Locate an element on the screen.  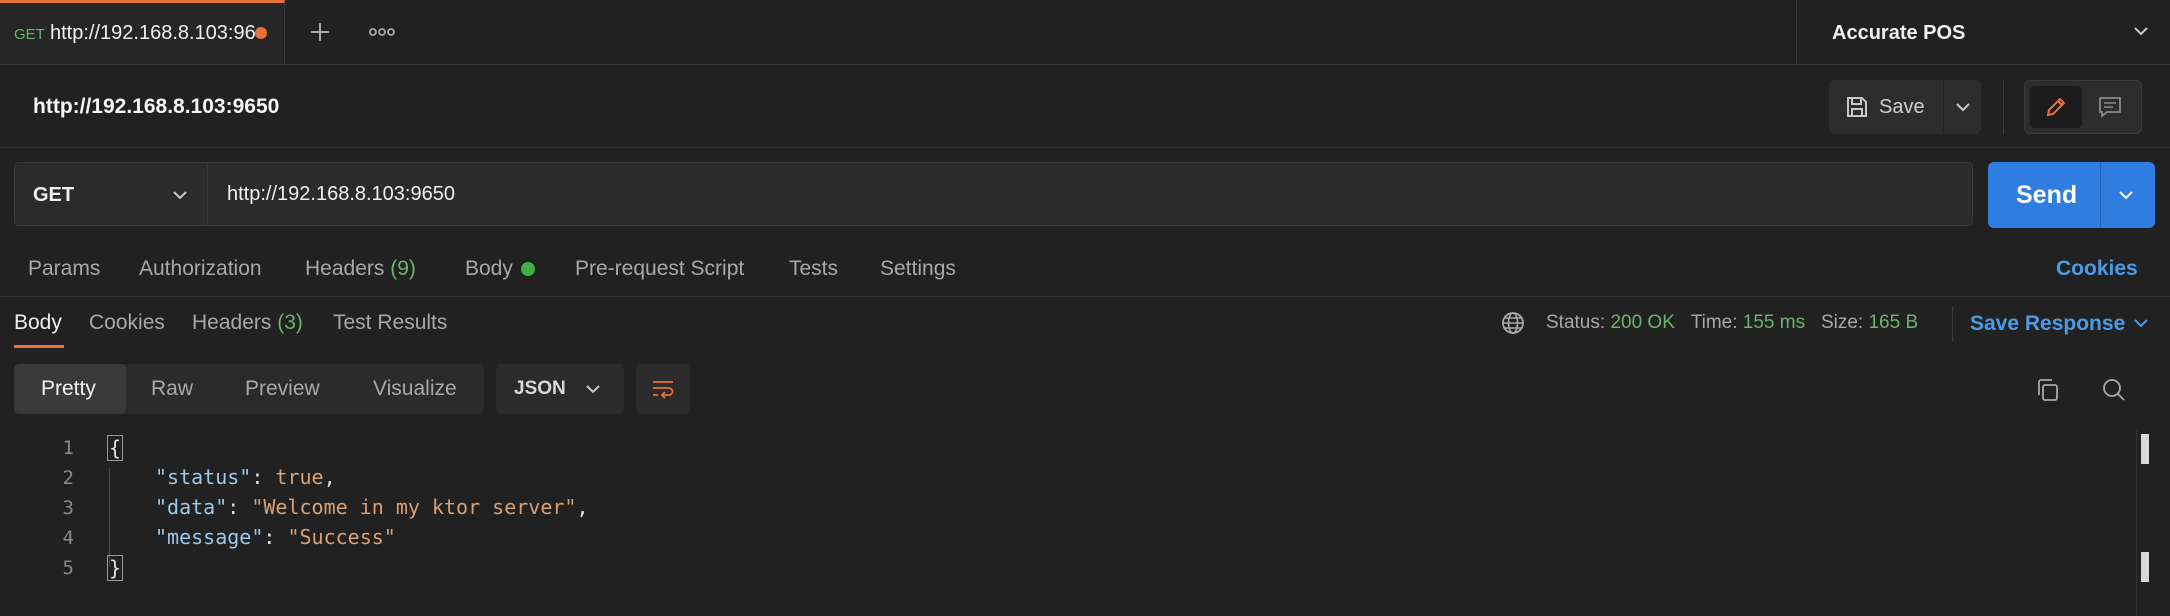
tab-body: Body is located at coordinates (489, 269).